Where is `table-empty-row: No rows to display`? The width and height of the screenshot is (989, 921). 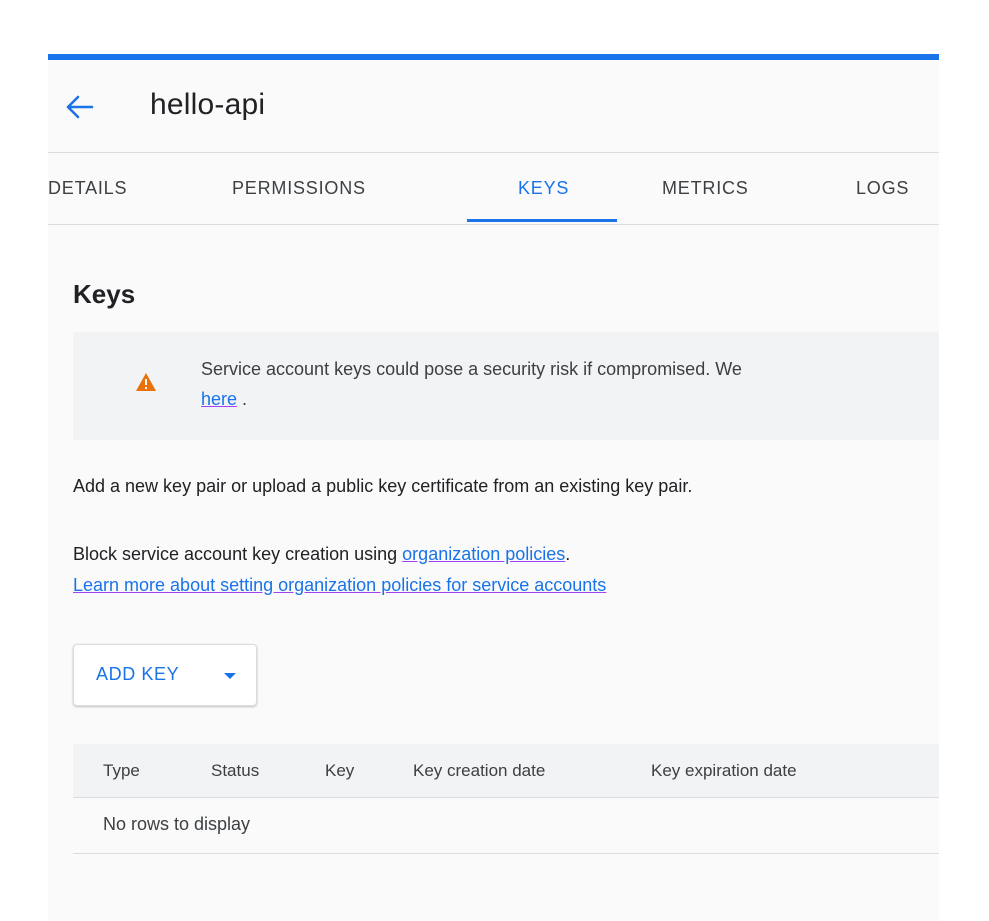 table-empty-row: No rows to display is located at coordinates (506, 826).